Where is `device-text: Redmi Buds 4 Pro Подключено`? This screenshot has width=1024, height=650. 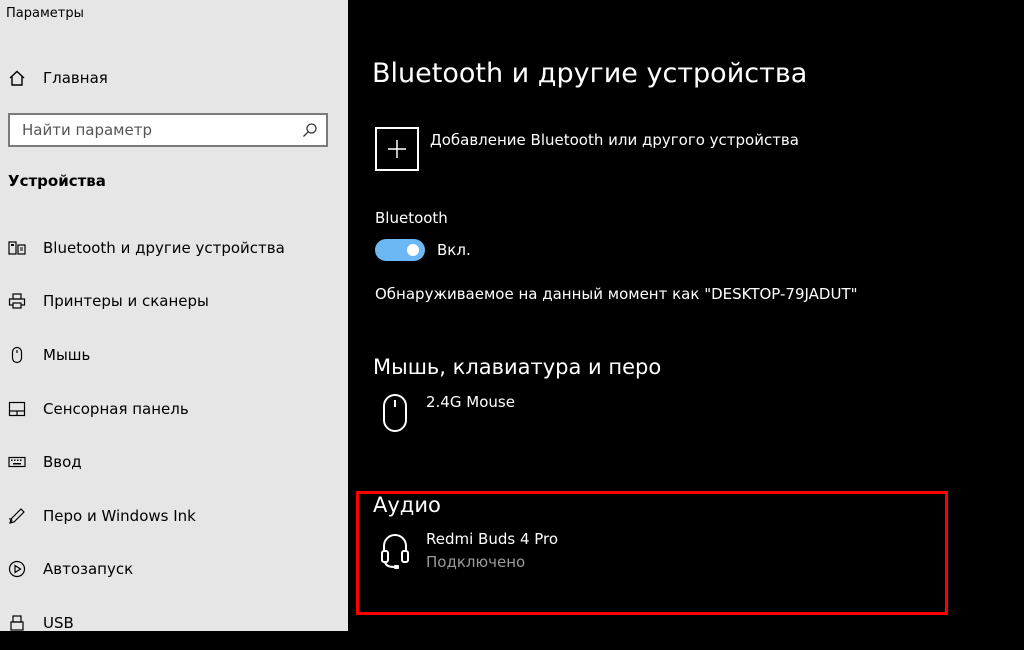 device-text: Redmi Buds 4 Pro Подключено is located at coordinates (492, 550).